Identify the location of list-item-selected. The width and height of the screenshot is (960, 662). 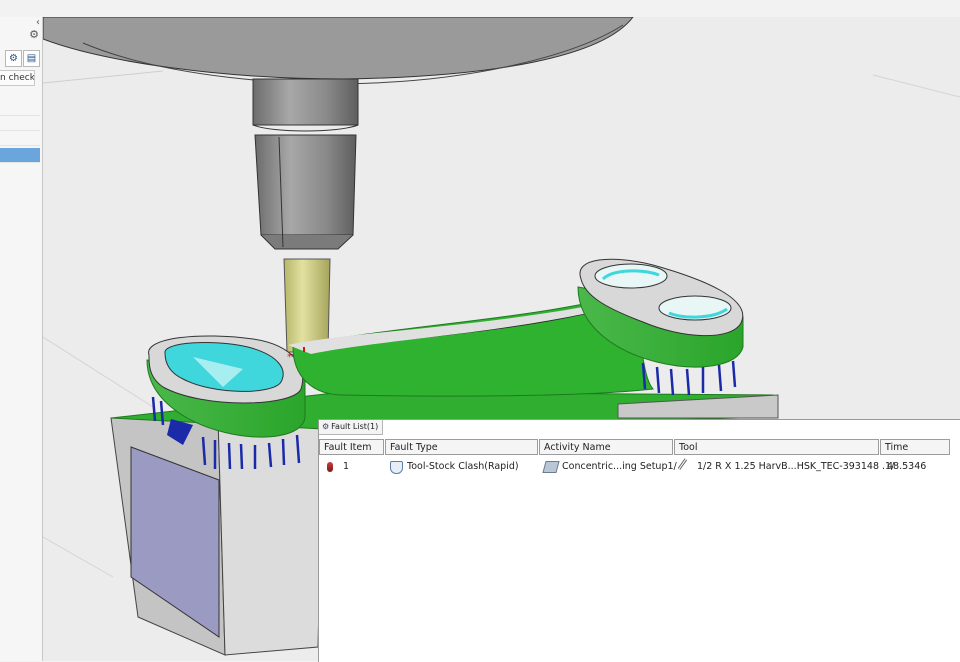
(20, 155).